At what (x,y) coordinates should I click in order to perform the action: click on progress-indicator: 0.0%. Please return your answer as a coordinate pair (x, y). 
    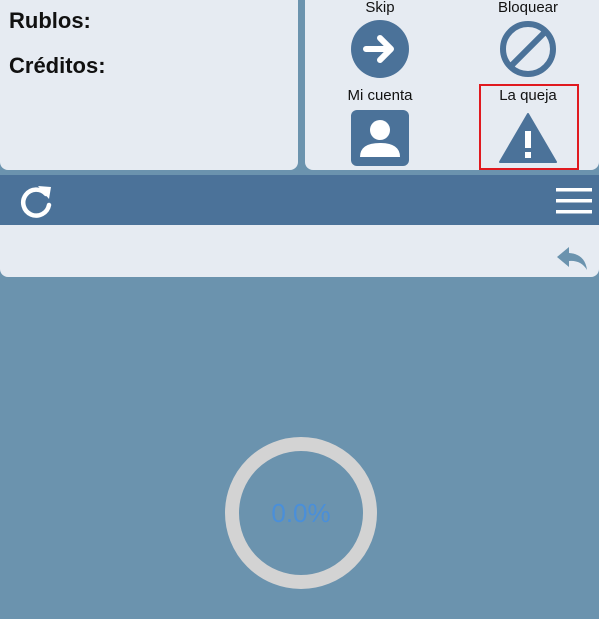
    Looking at the image, I should click on (301, 513).